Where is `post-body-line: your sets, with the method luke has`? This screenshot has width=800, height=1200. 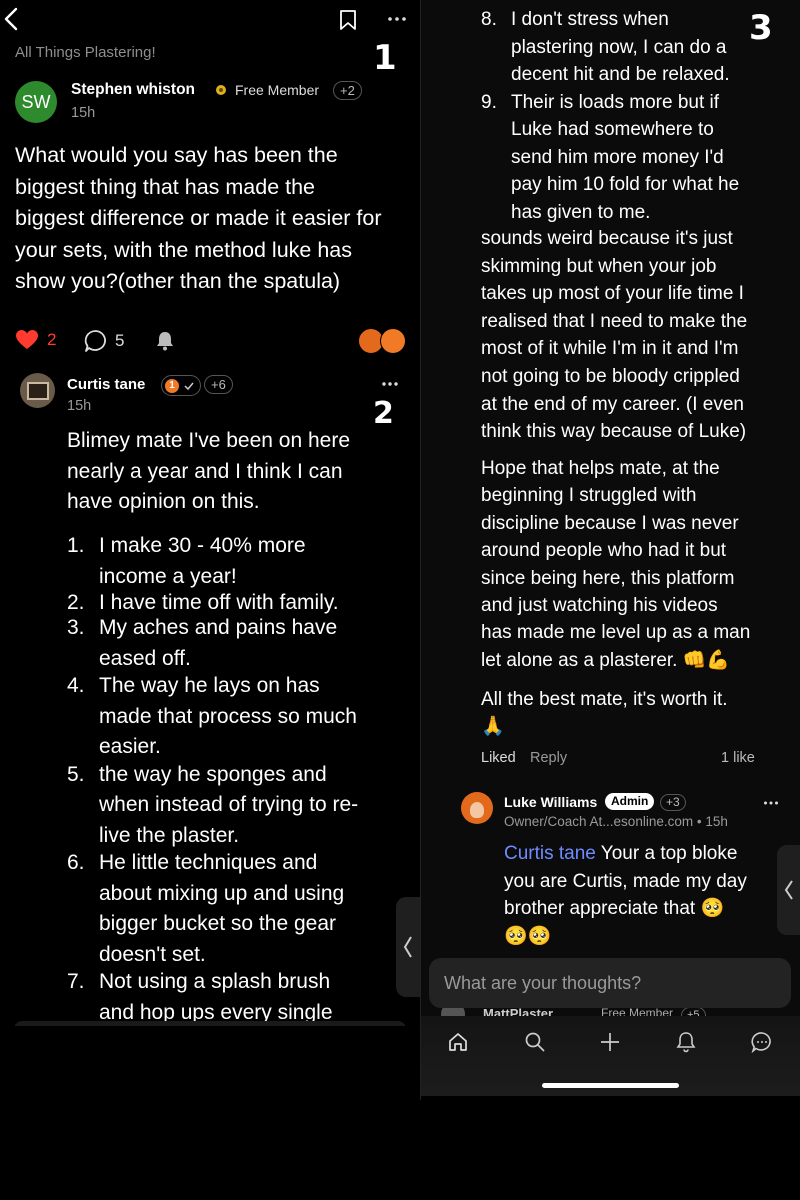
post-body-line: your sets, with the method luke has is located at coordinates (184, 249).